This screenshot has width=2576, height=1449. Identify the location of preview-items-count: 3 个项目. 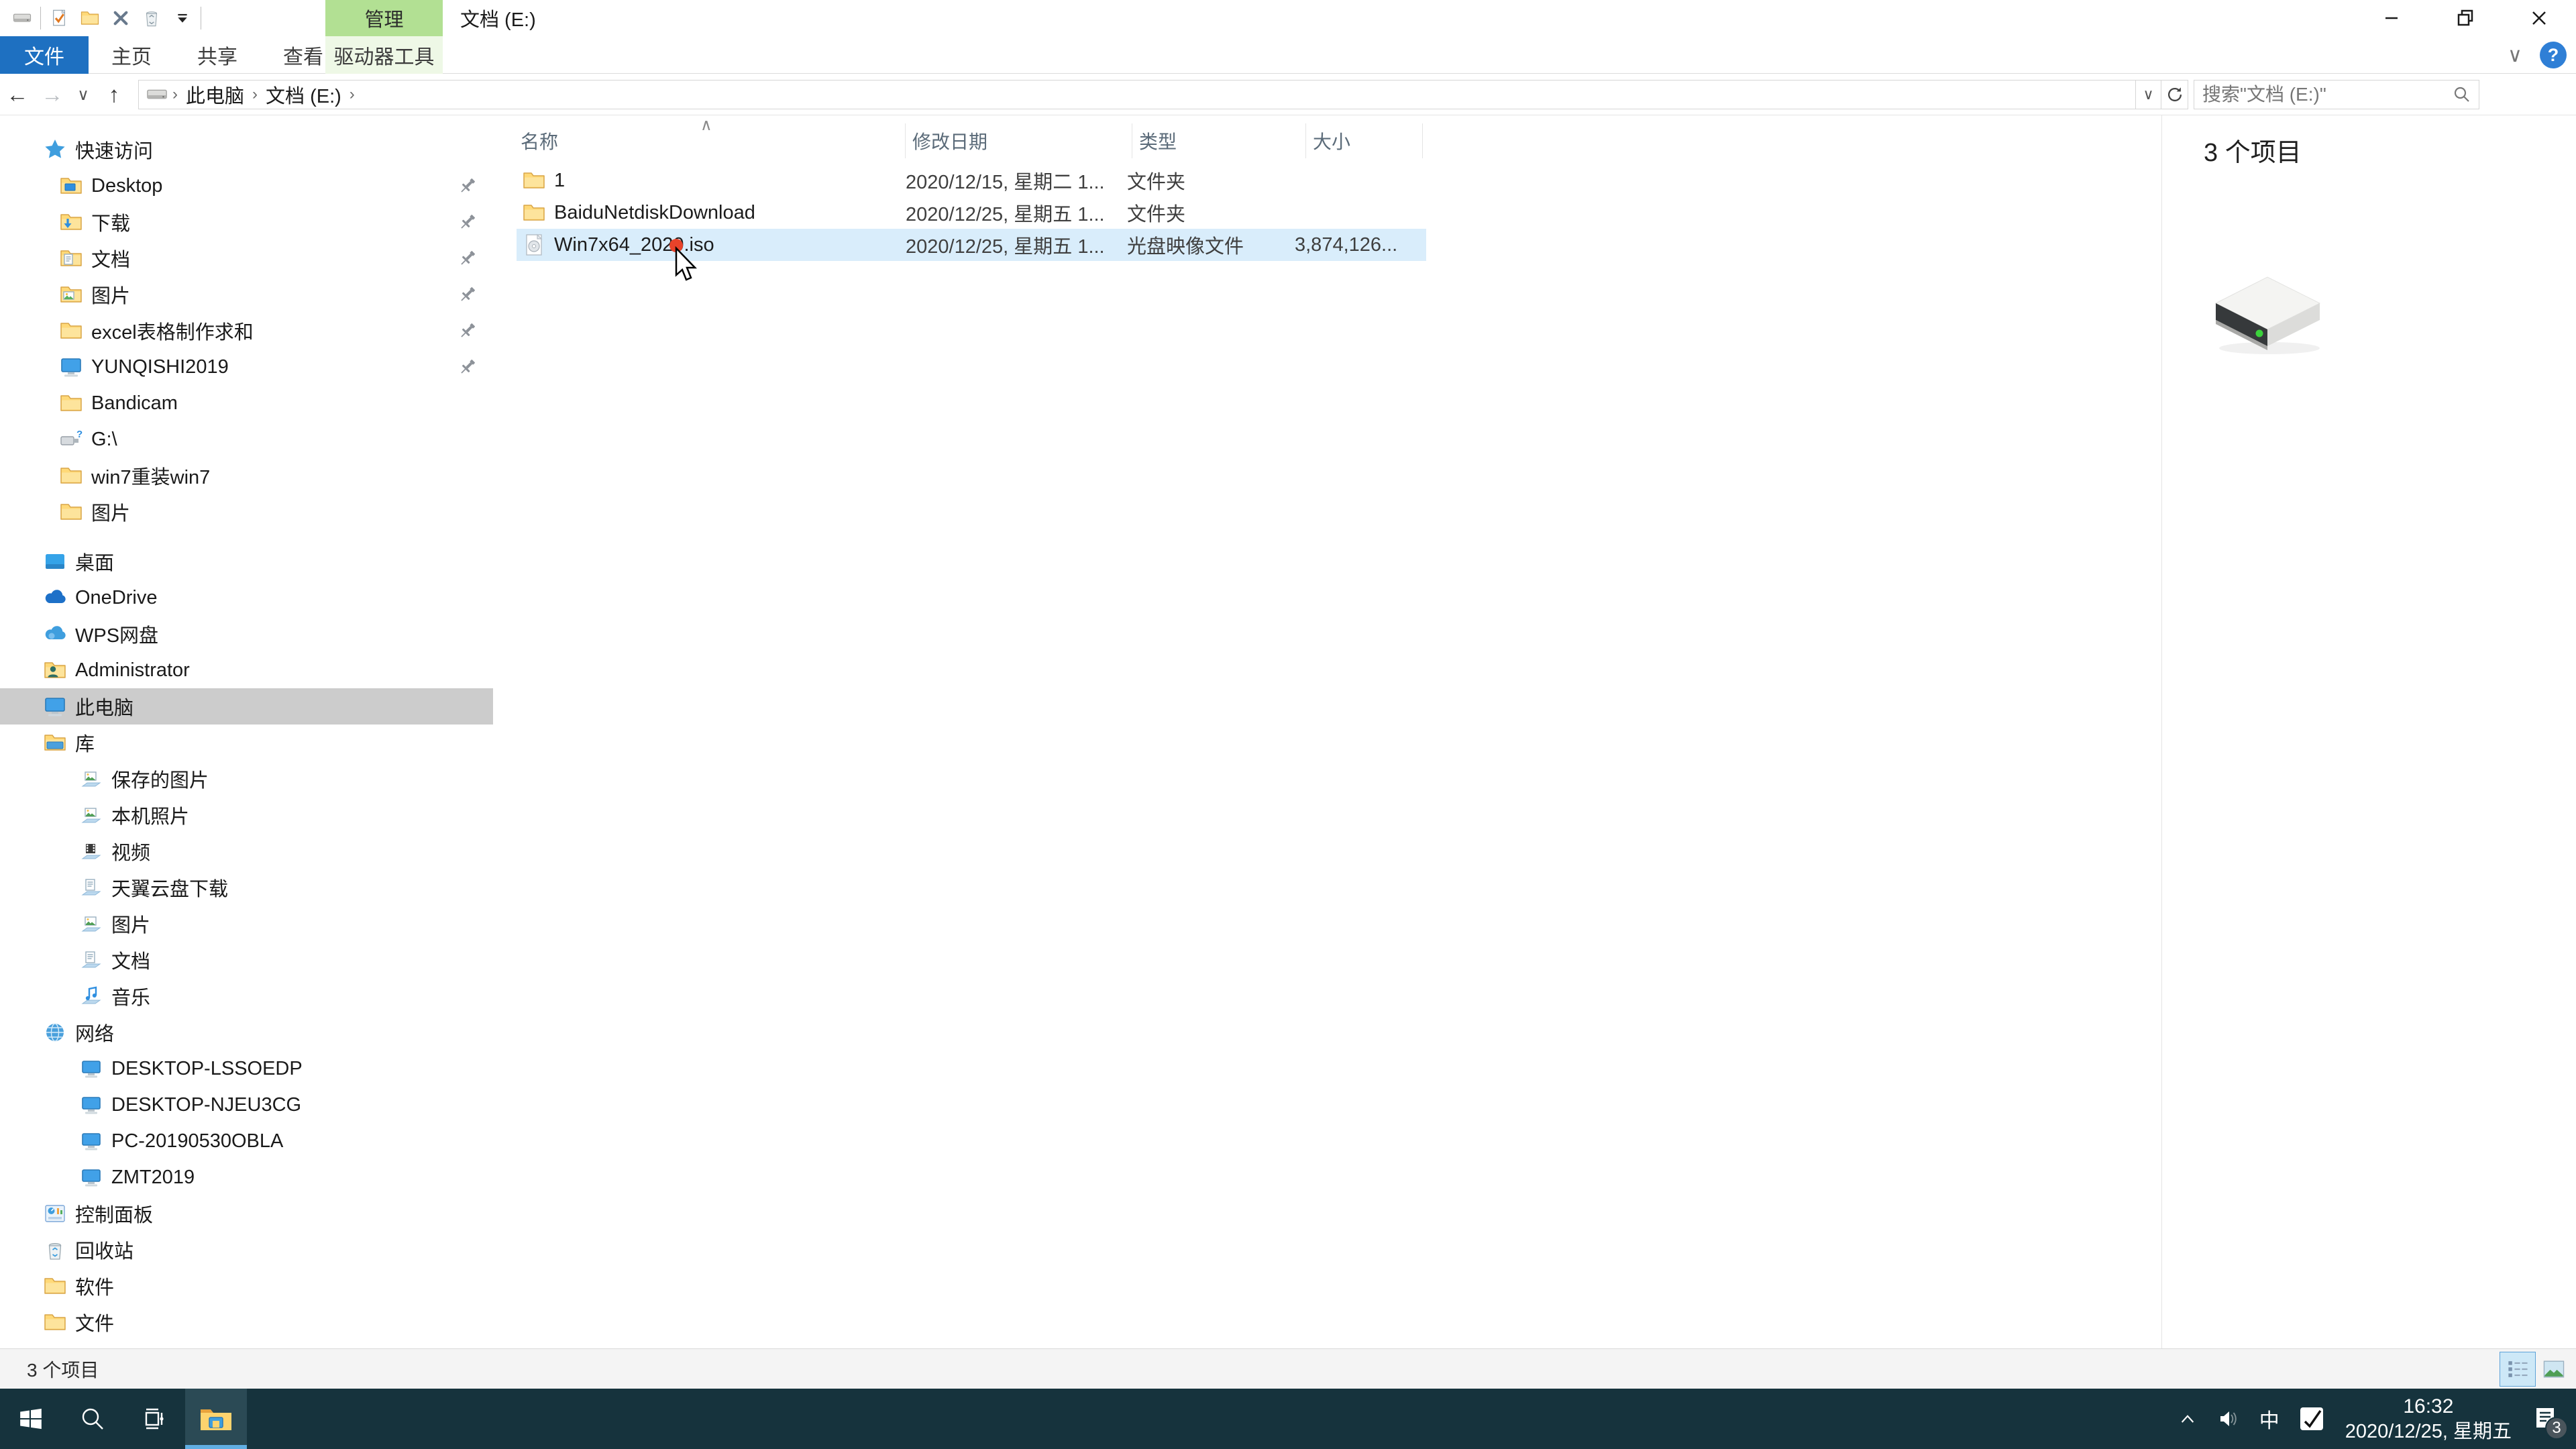
(2253, 153).